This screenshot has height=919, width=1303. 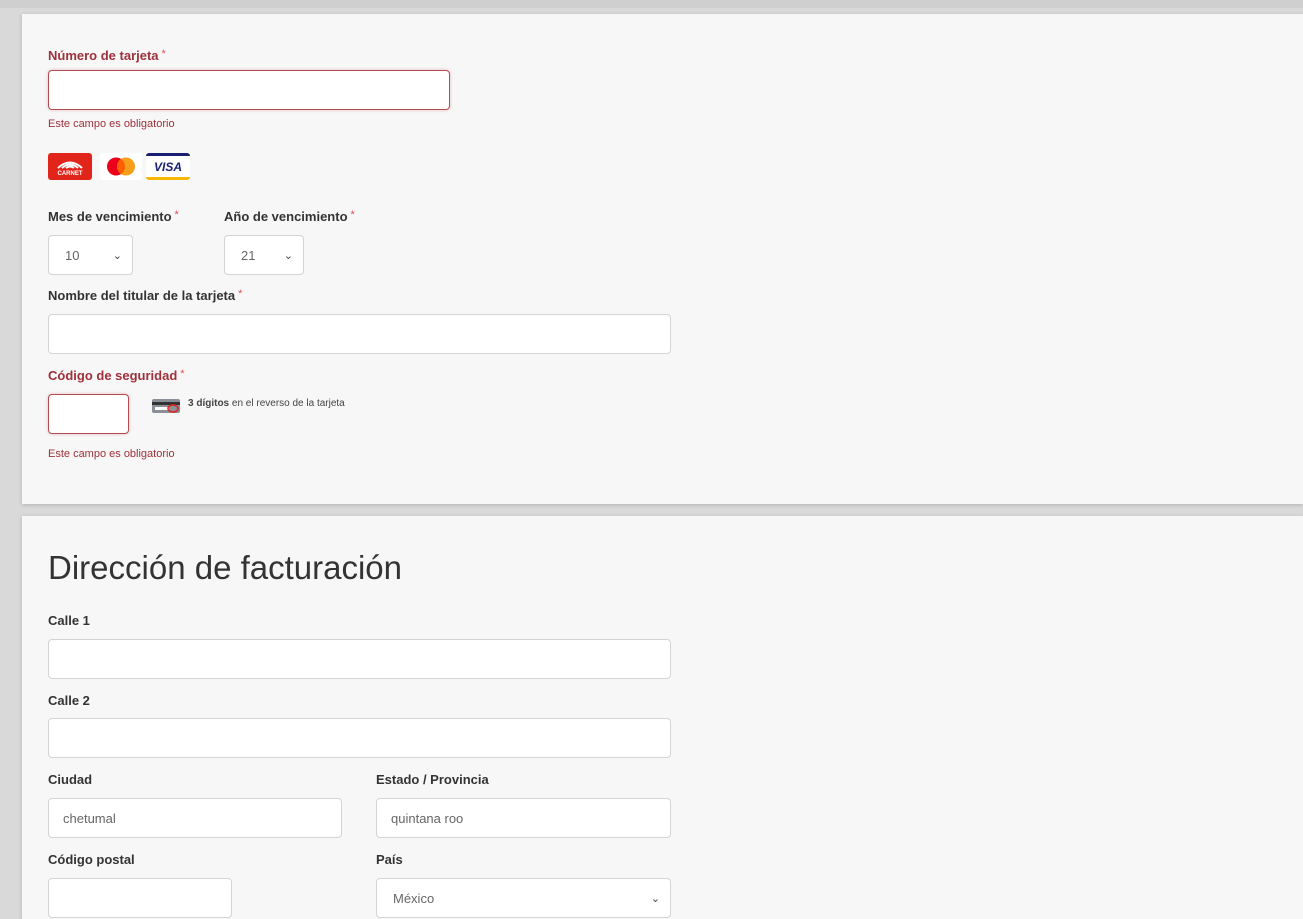 I want to click on security-code-input, so click(x=88, y=414).